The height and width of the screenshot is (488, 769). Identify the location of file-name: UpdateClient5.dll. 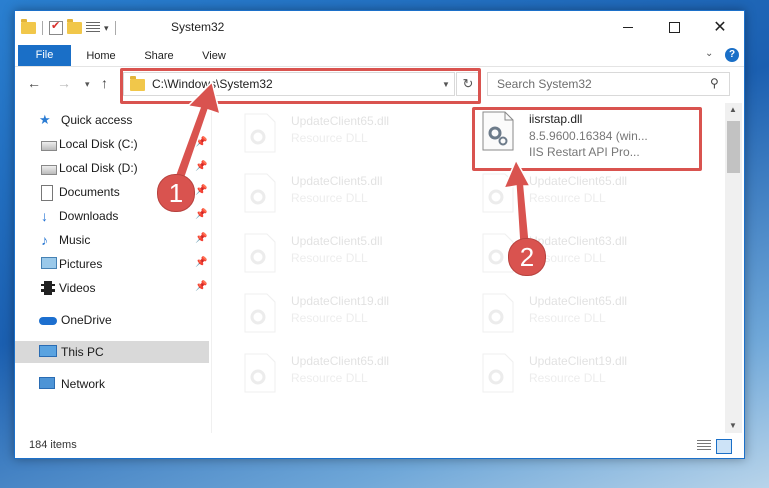
(337, 241).